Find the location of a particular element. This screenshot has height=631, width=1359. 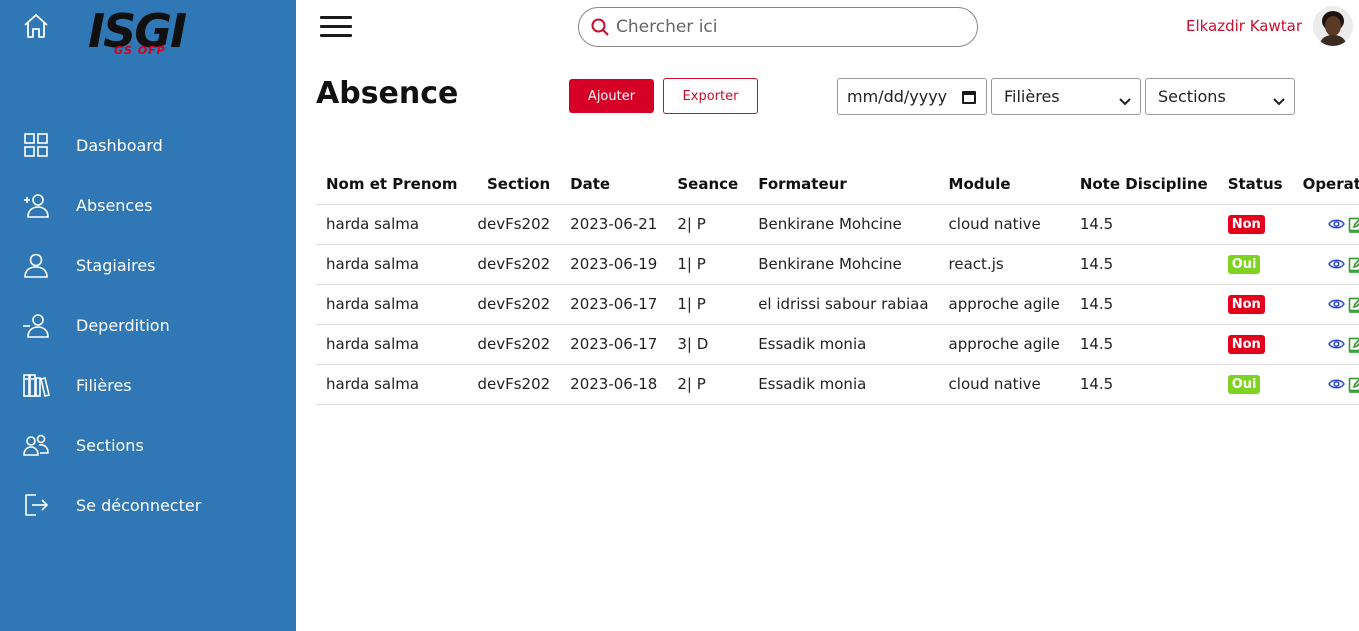

calendar-icon is located at coordinates (969, 99).